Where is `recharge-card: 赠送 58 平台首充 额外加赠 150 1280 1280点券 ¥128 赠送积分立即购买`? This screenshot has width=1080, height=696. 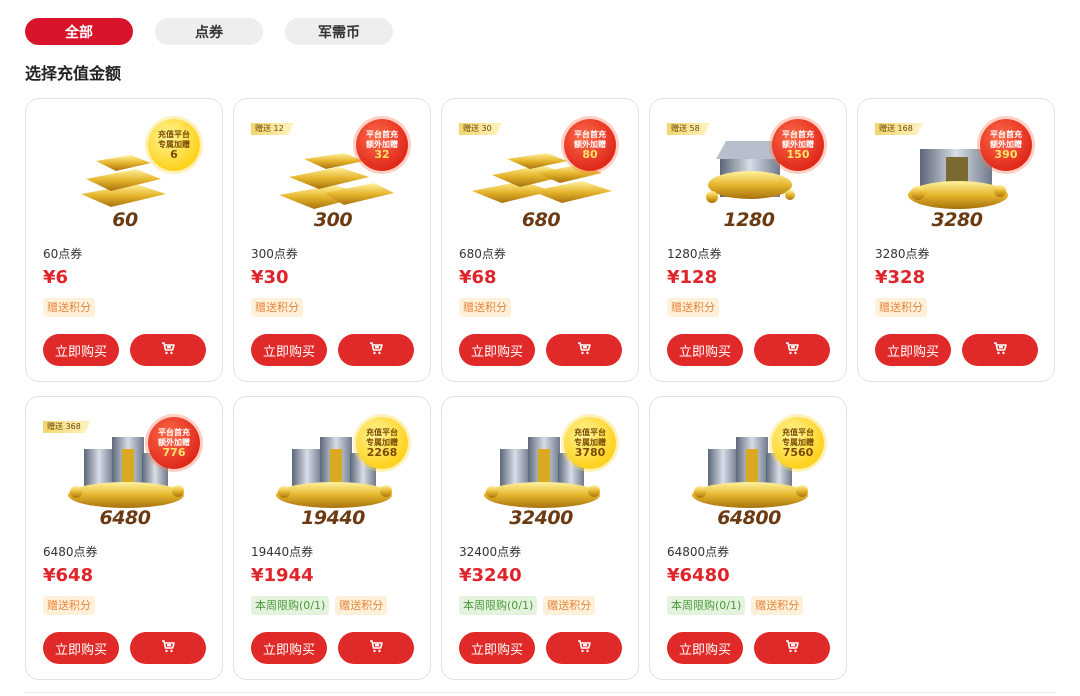 recharge-card: 赠送 58 平台首充 额外加赠 150 1280 1280点券 ¥128 赠送积分立即购买 is located at coordinates (748, 240).